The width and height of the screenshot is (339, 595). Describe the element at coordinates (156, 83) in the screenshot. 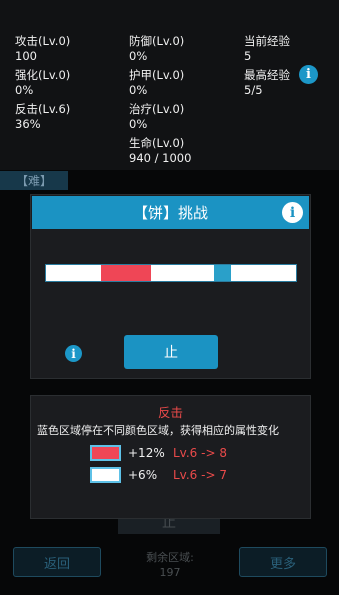

I see `stat-armor: 护甲(Lv.0) 0%` at that location.